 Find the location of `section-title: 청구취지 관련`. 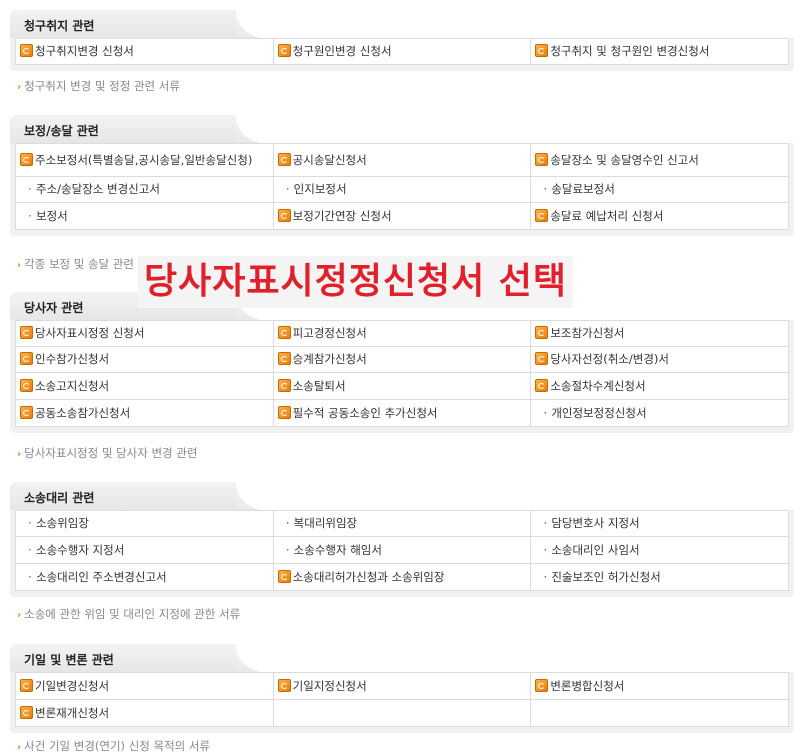

section-title: 청구취지 관련 is located at coordinates (59, 26).